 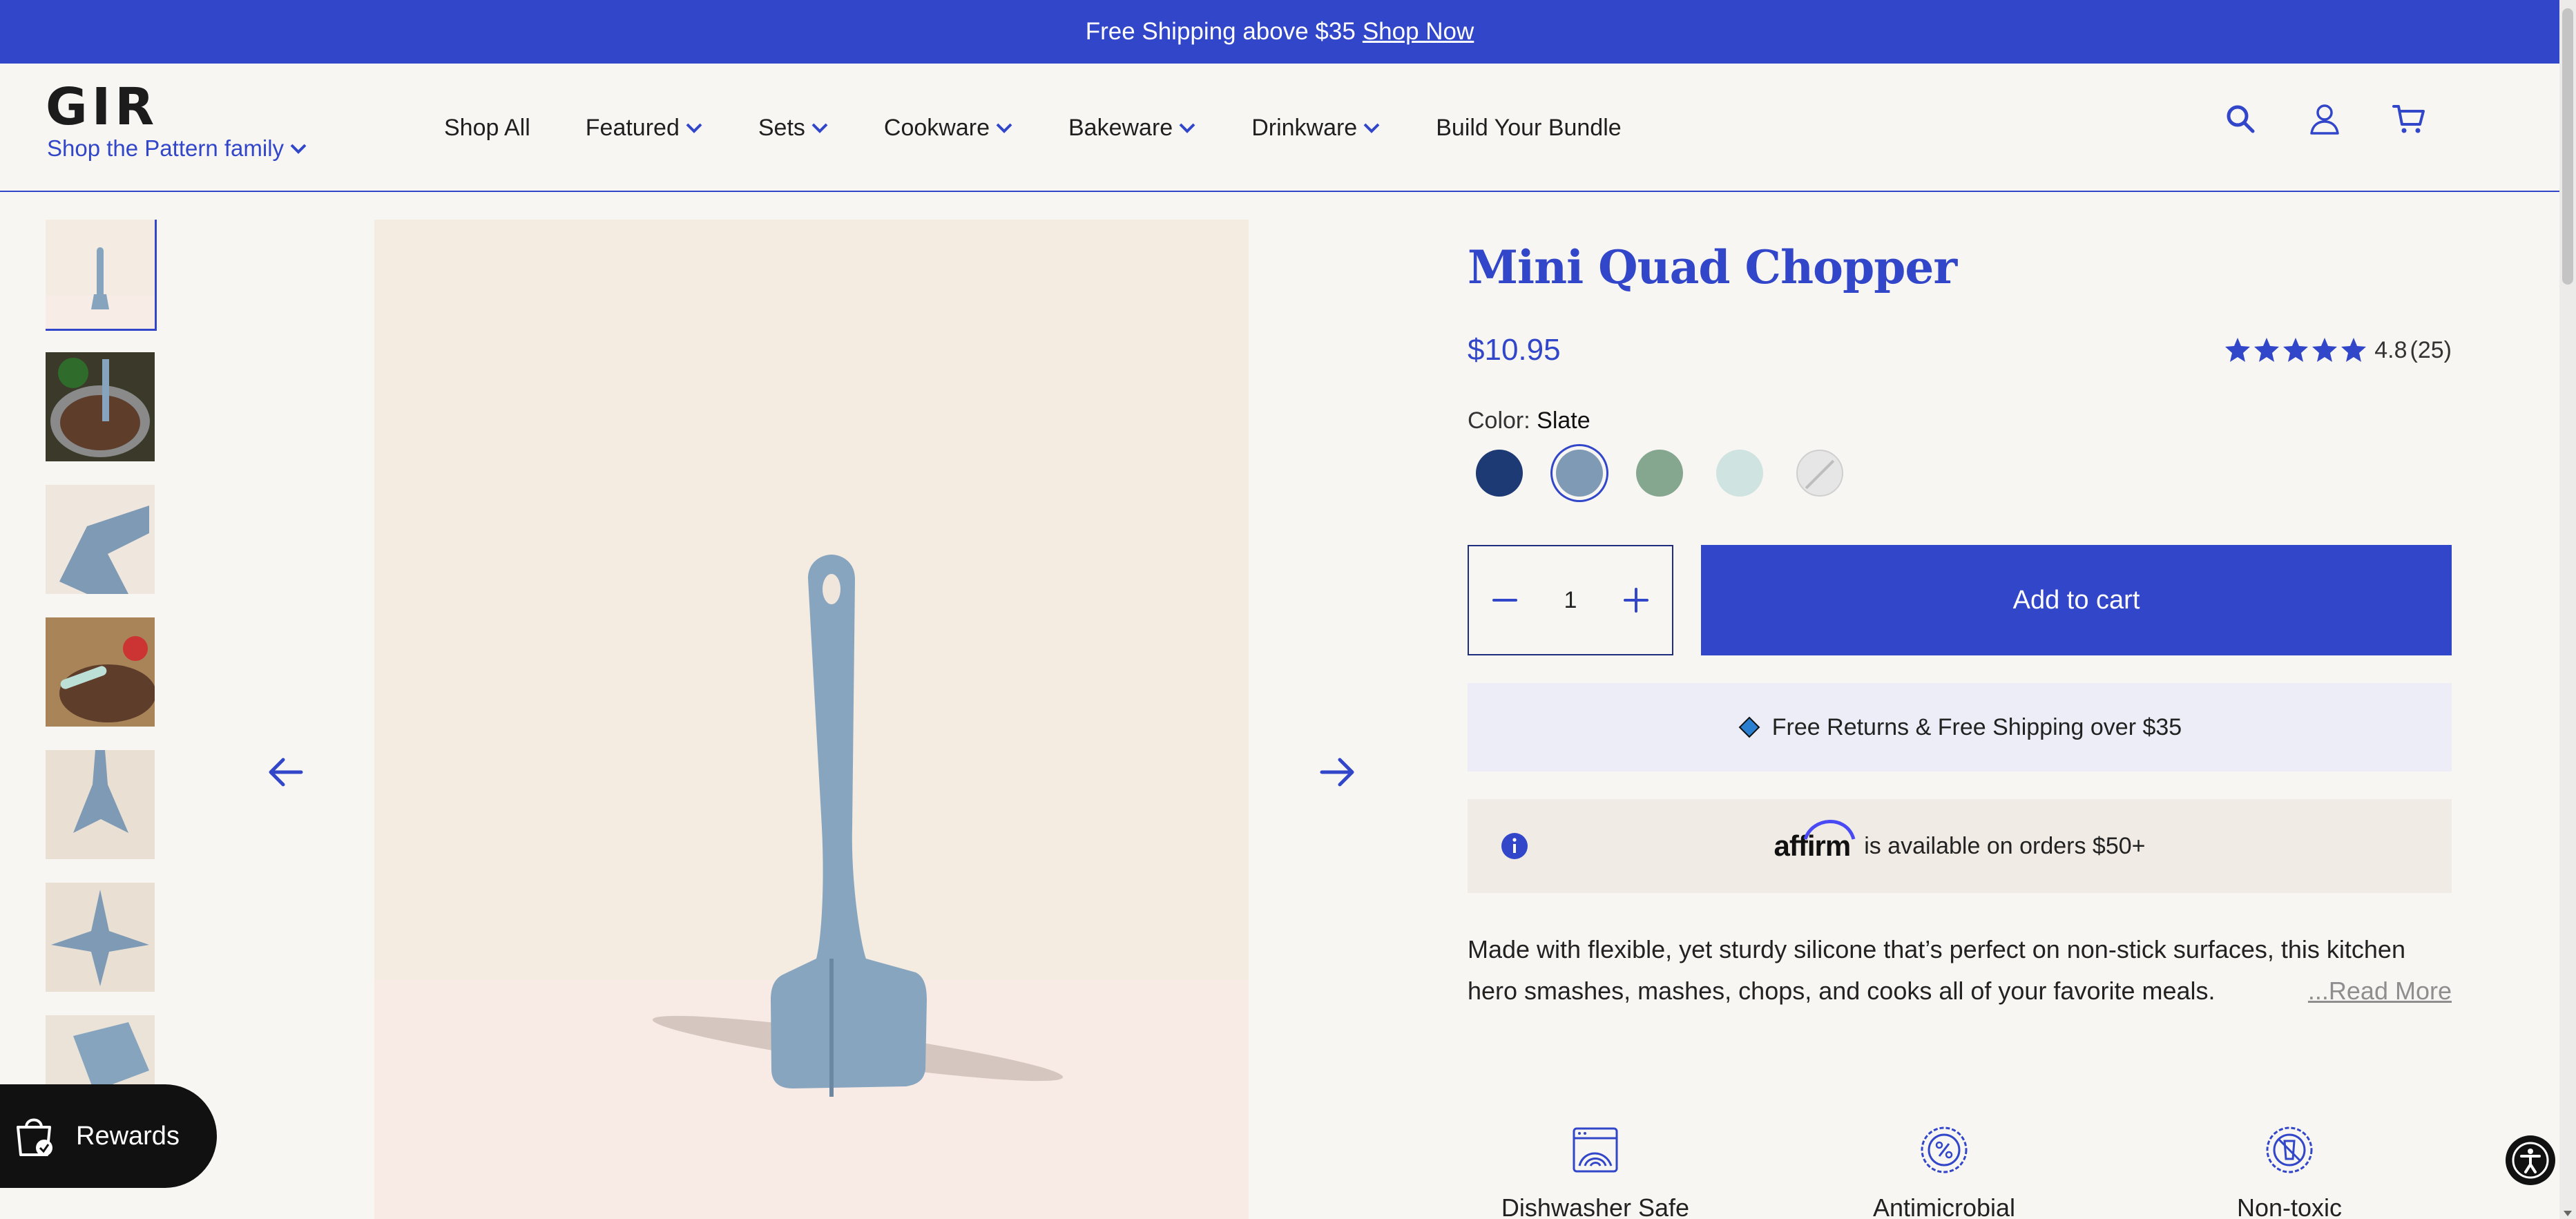 What do you see at coordinates (1505, 600) in the screenshot?
I see `decrease-quantity-button` at bounding box center [1505, 600].